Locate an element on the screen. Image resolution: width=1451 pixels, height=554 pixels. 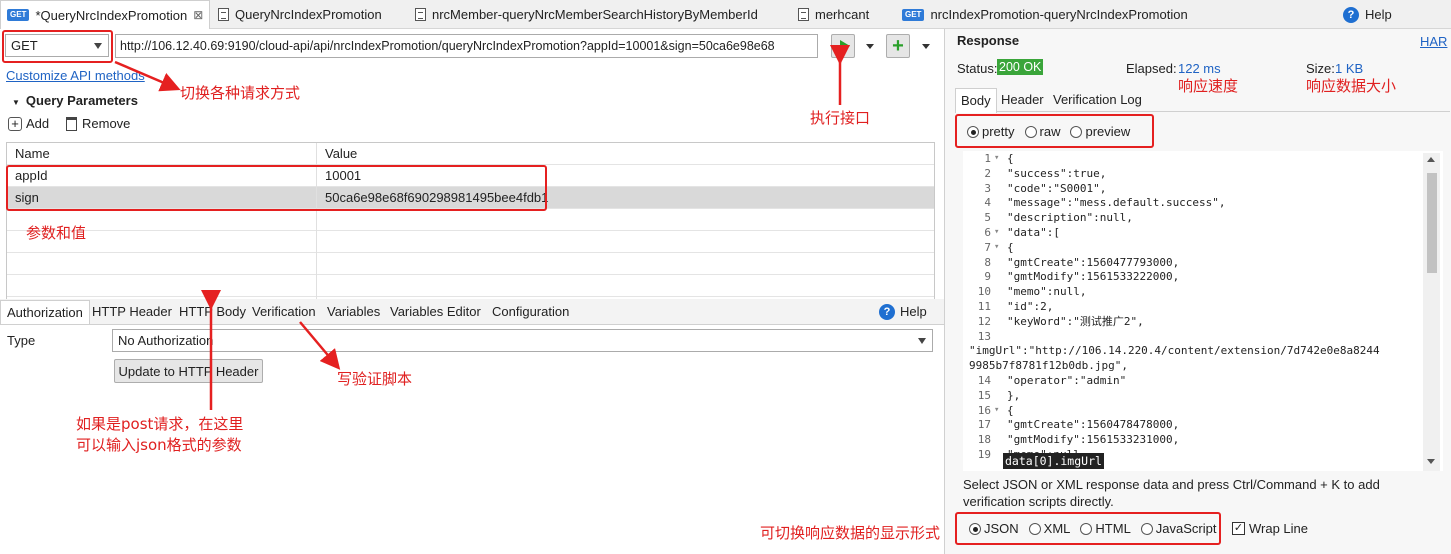
annotation-speed: 响应速度 is located at coordinates (1208, 86).